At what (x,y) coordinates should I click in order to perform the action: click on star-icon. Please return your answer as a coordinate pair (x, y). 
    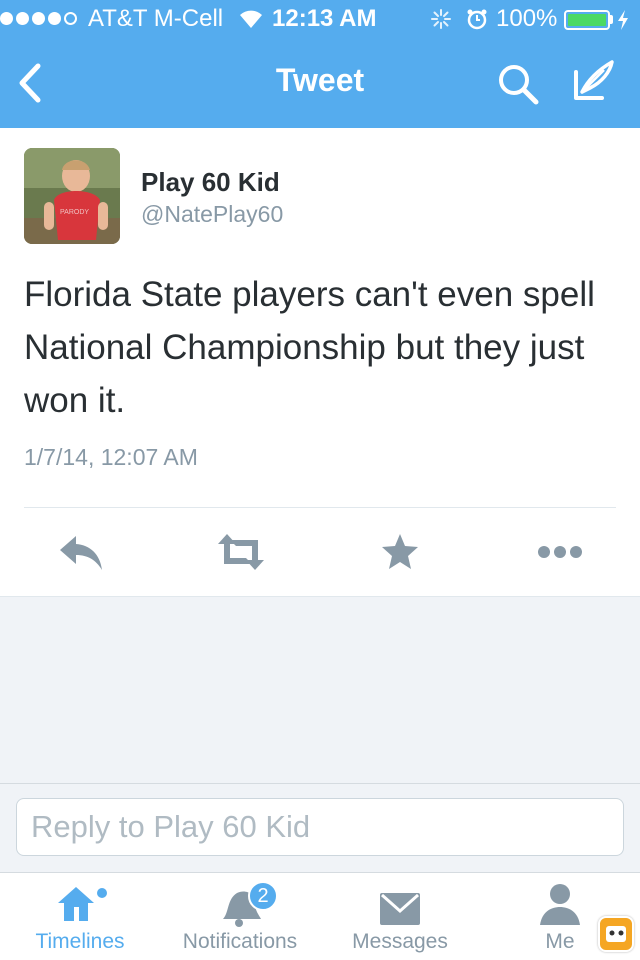
    Looking at the image, I should click on (400, 552).